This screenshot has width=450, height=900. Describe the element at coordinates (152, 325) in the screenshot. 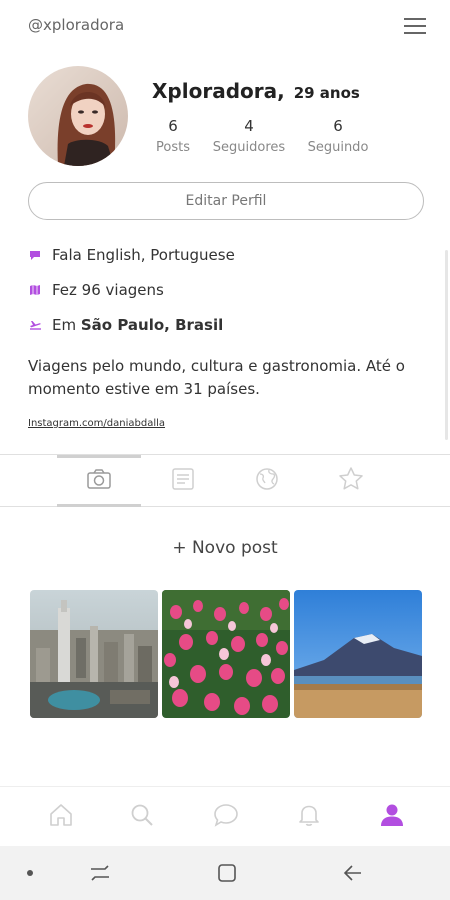

I see `info-location-value: São Paulo, Brasil` at that location.